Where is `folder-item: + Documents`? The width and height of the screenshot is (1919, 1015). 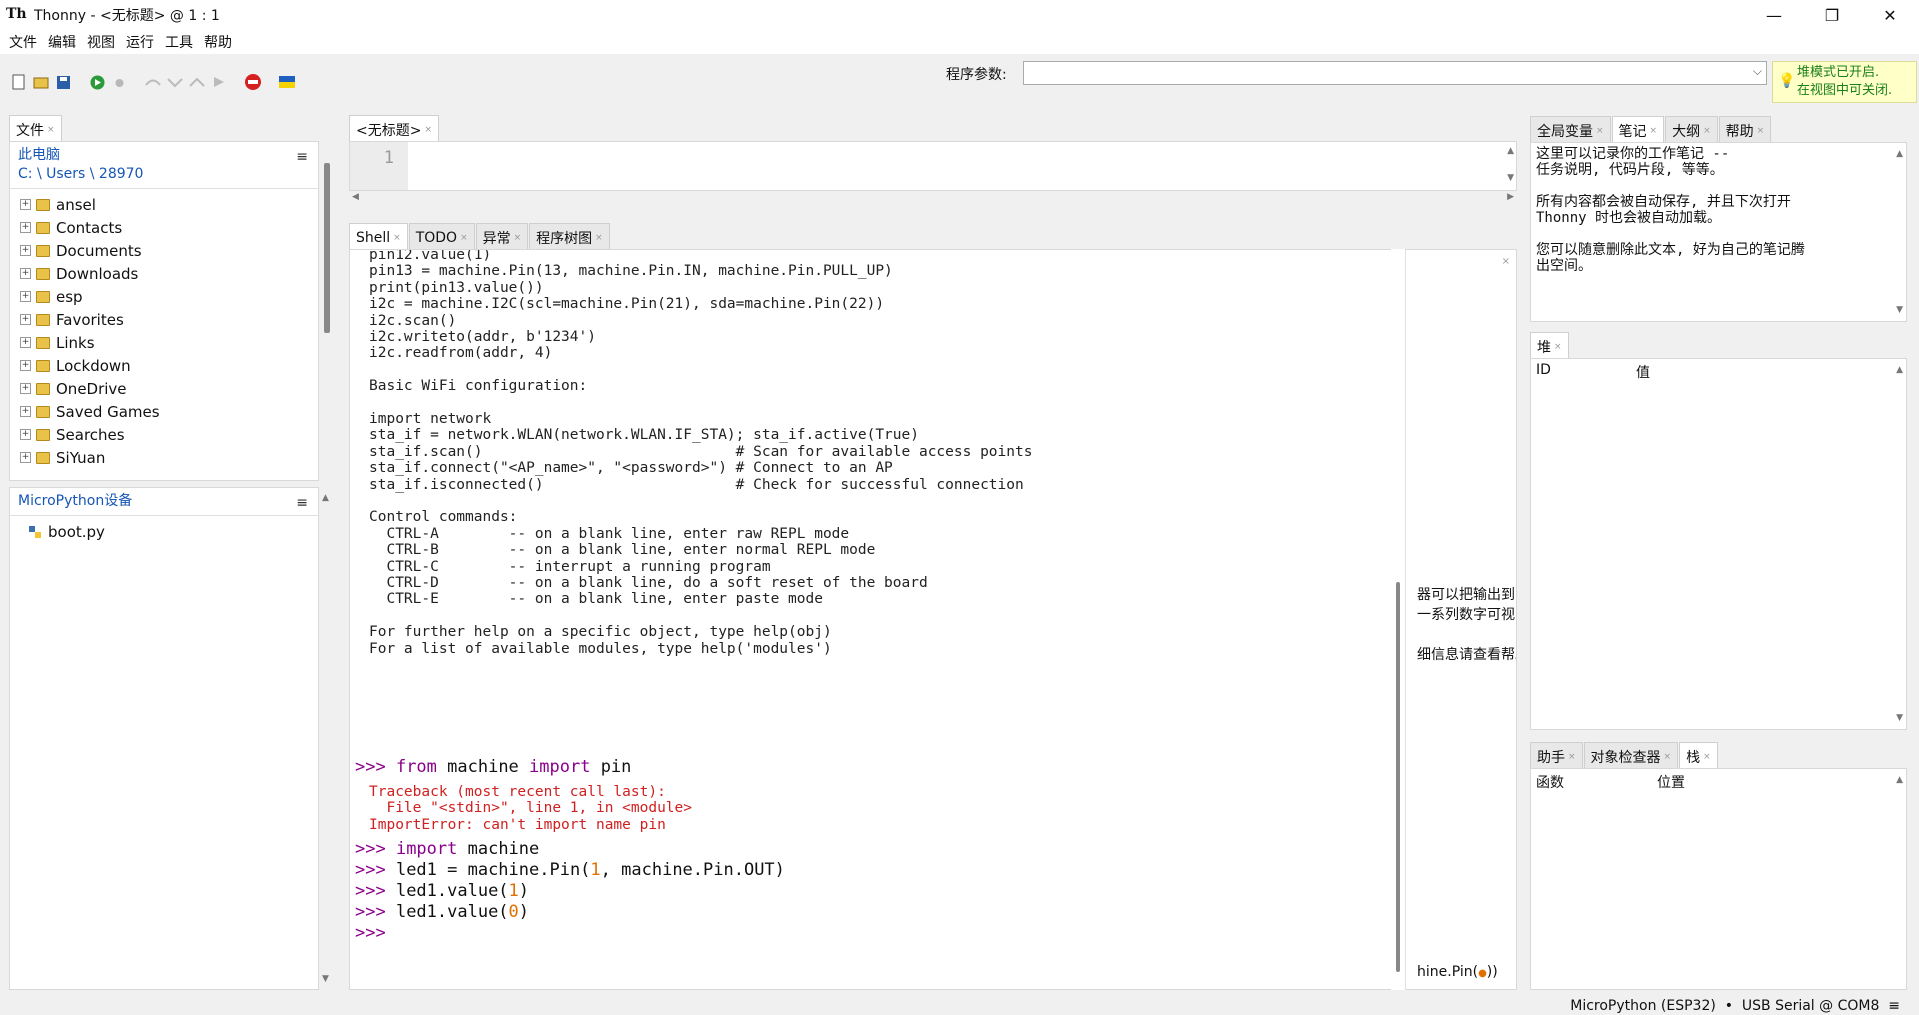 folder-item: + Documents is located at coordinates (164, 250).